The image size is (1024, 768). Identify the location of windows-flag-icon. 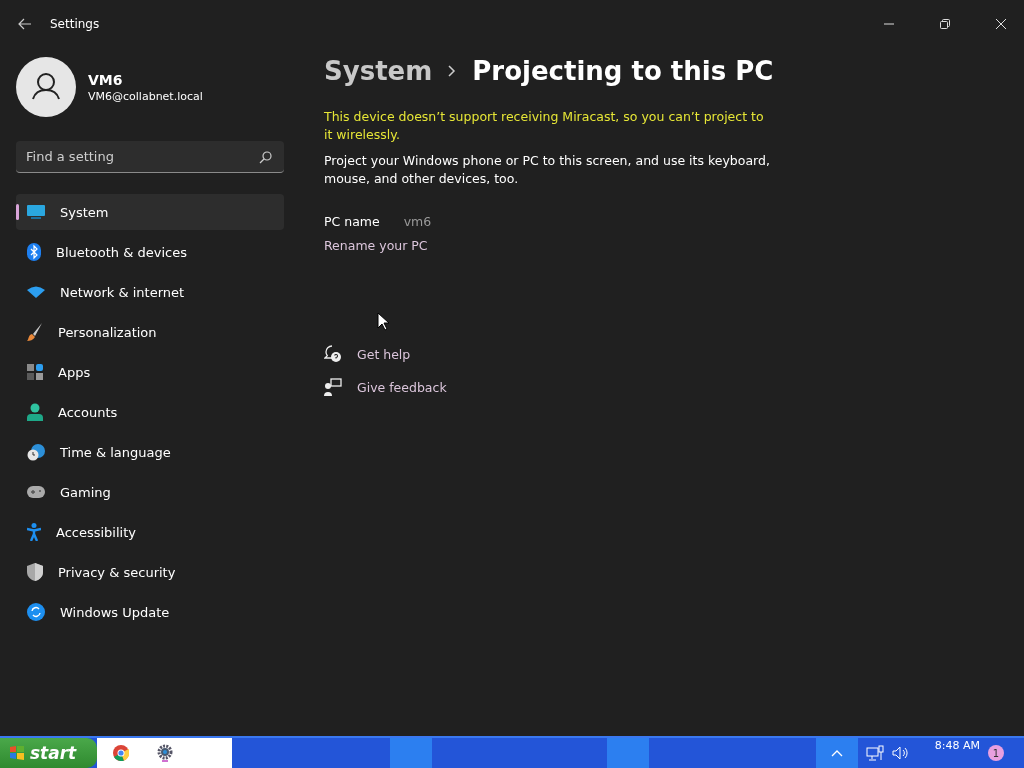
(17, 753).